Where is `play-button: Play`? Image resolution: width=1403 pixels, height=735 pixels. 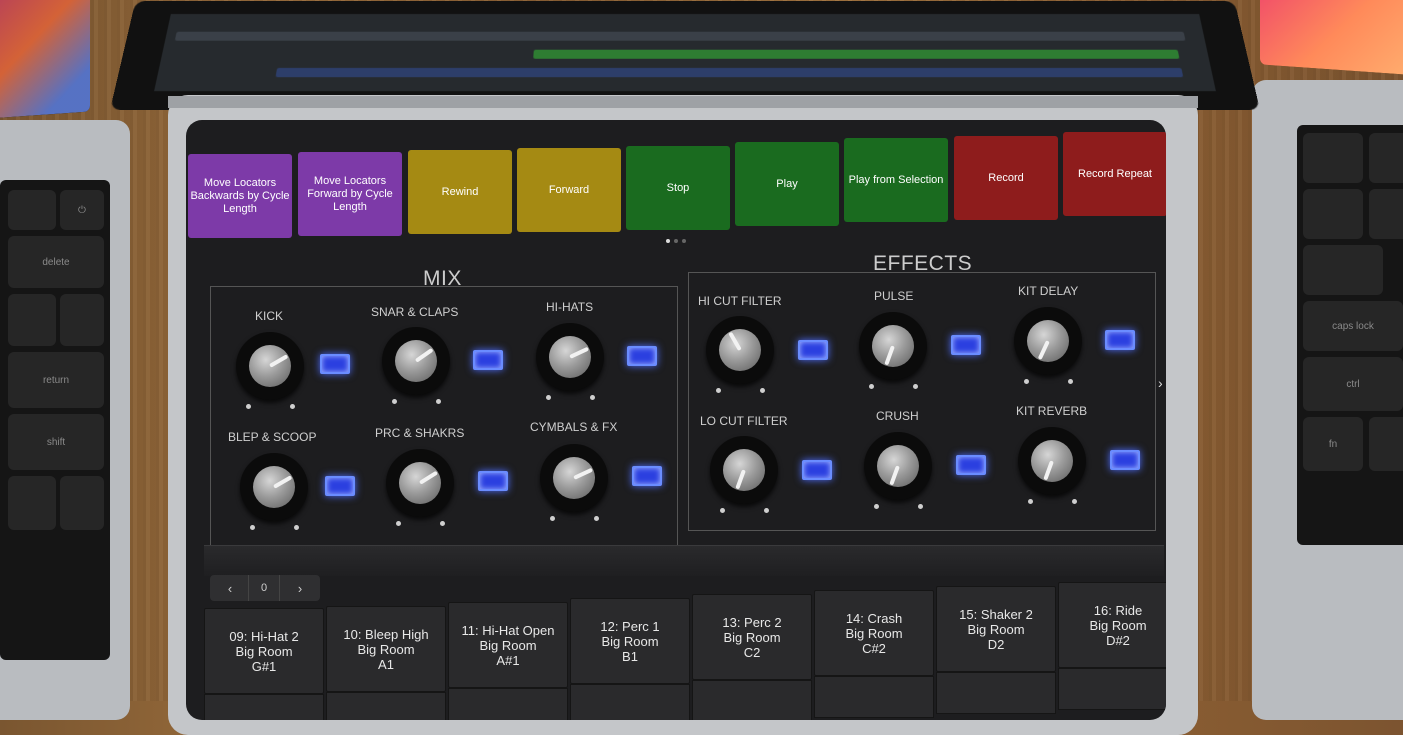 play-button: Play is located at coordinates (787, 184).